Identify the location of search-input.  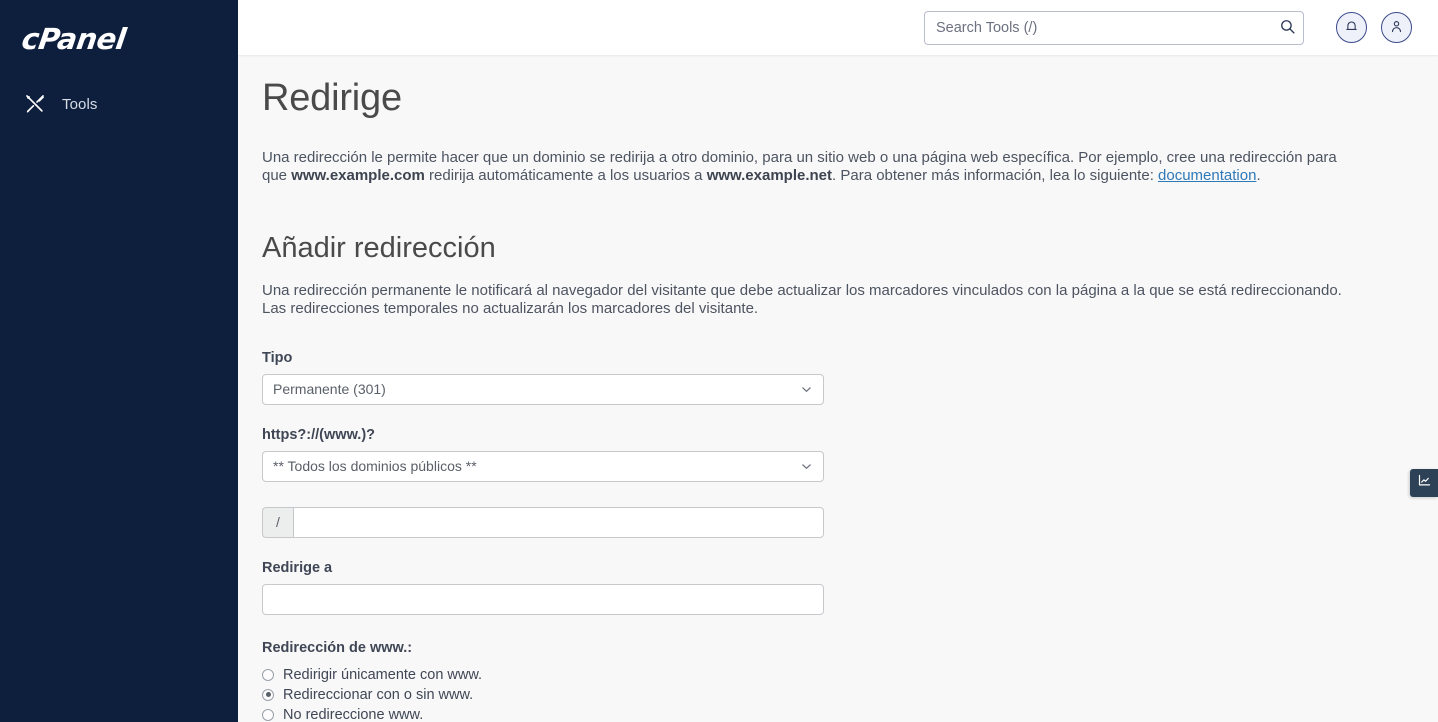
(1114, 27).